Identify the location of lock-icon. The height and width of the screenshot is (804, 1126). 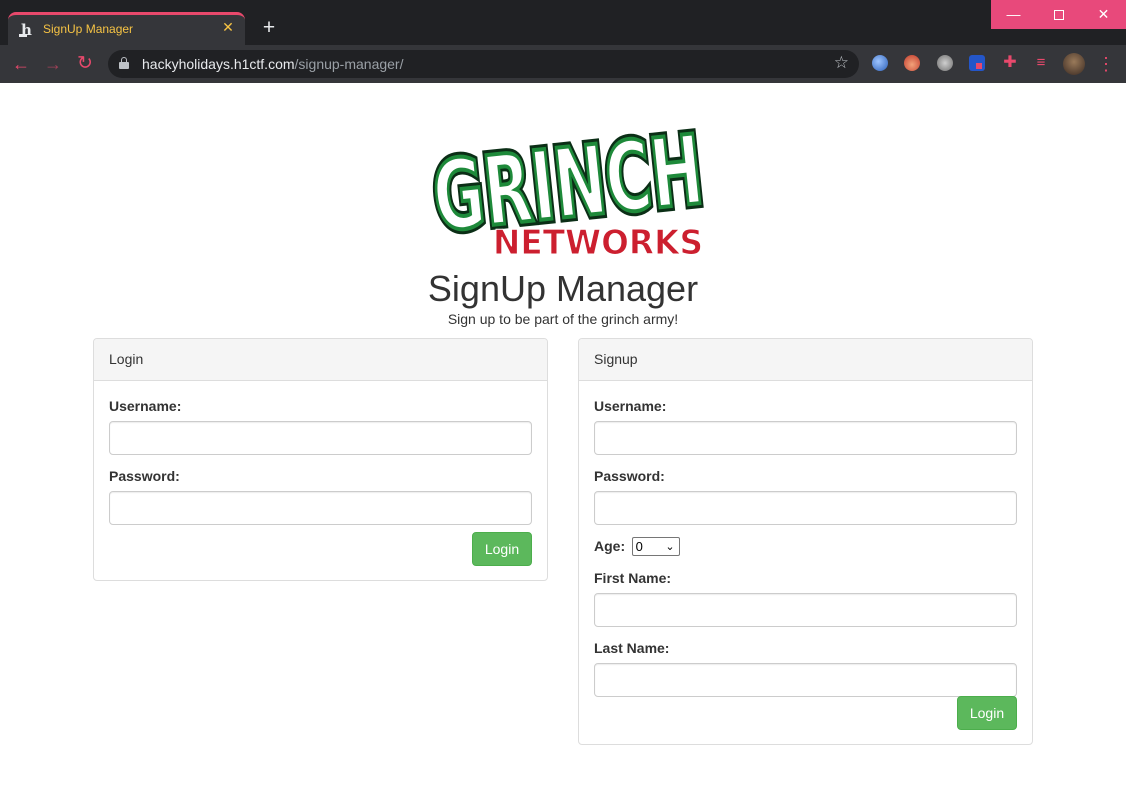
(124, 63).